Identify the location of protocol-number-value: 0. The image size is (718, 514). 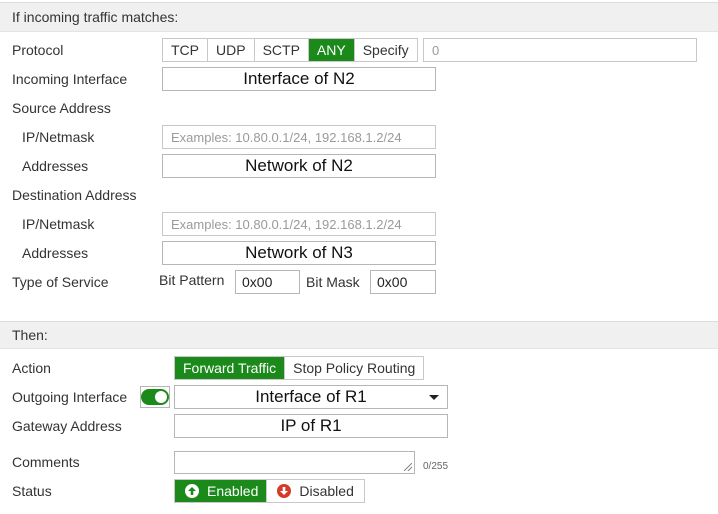
(436, 50).